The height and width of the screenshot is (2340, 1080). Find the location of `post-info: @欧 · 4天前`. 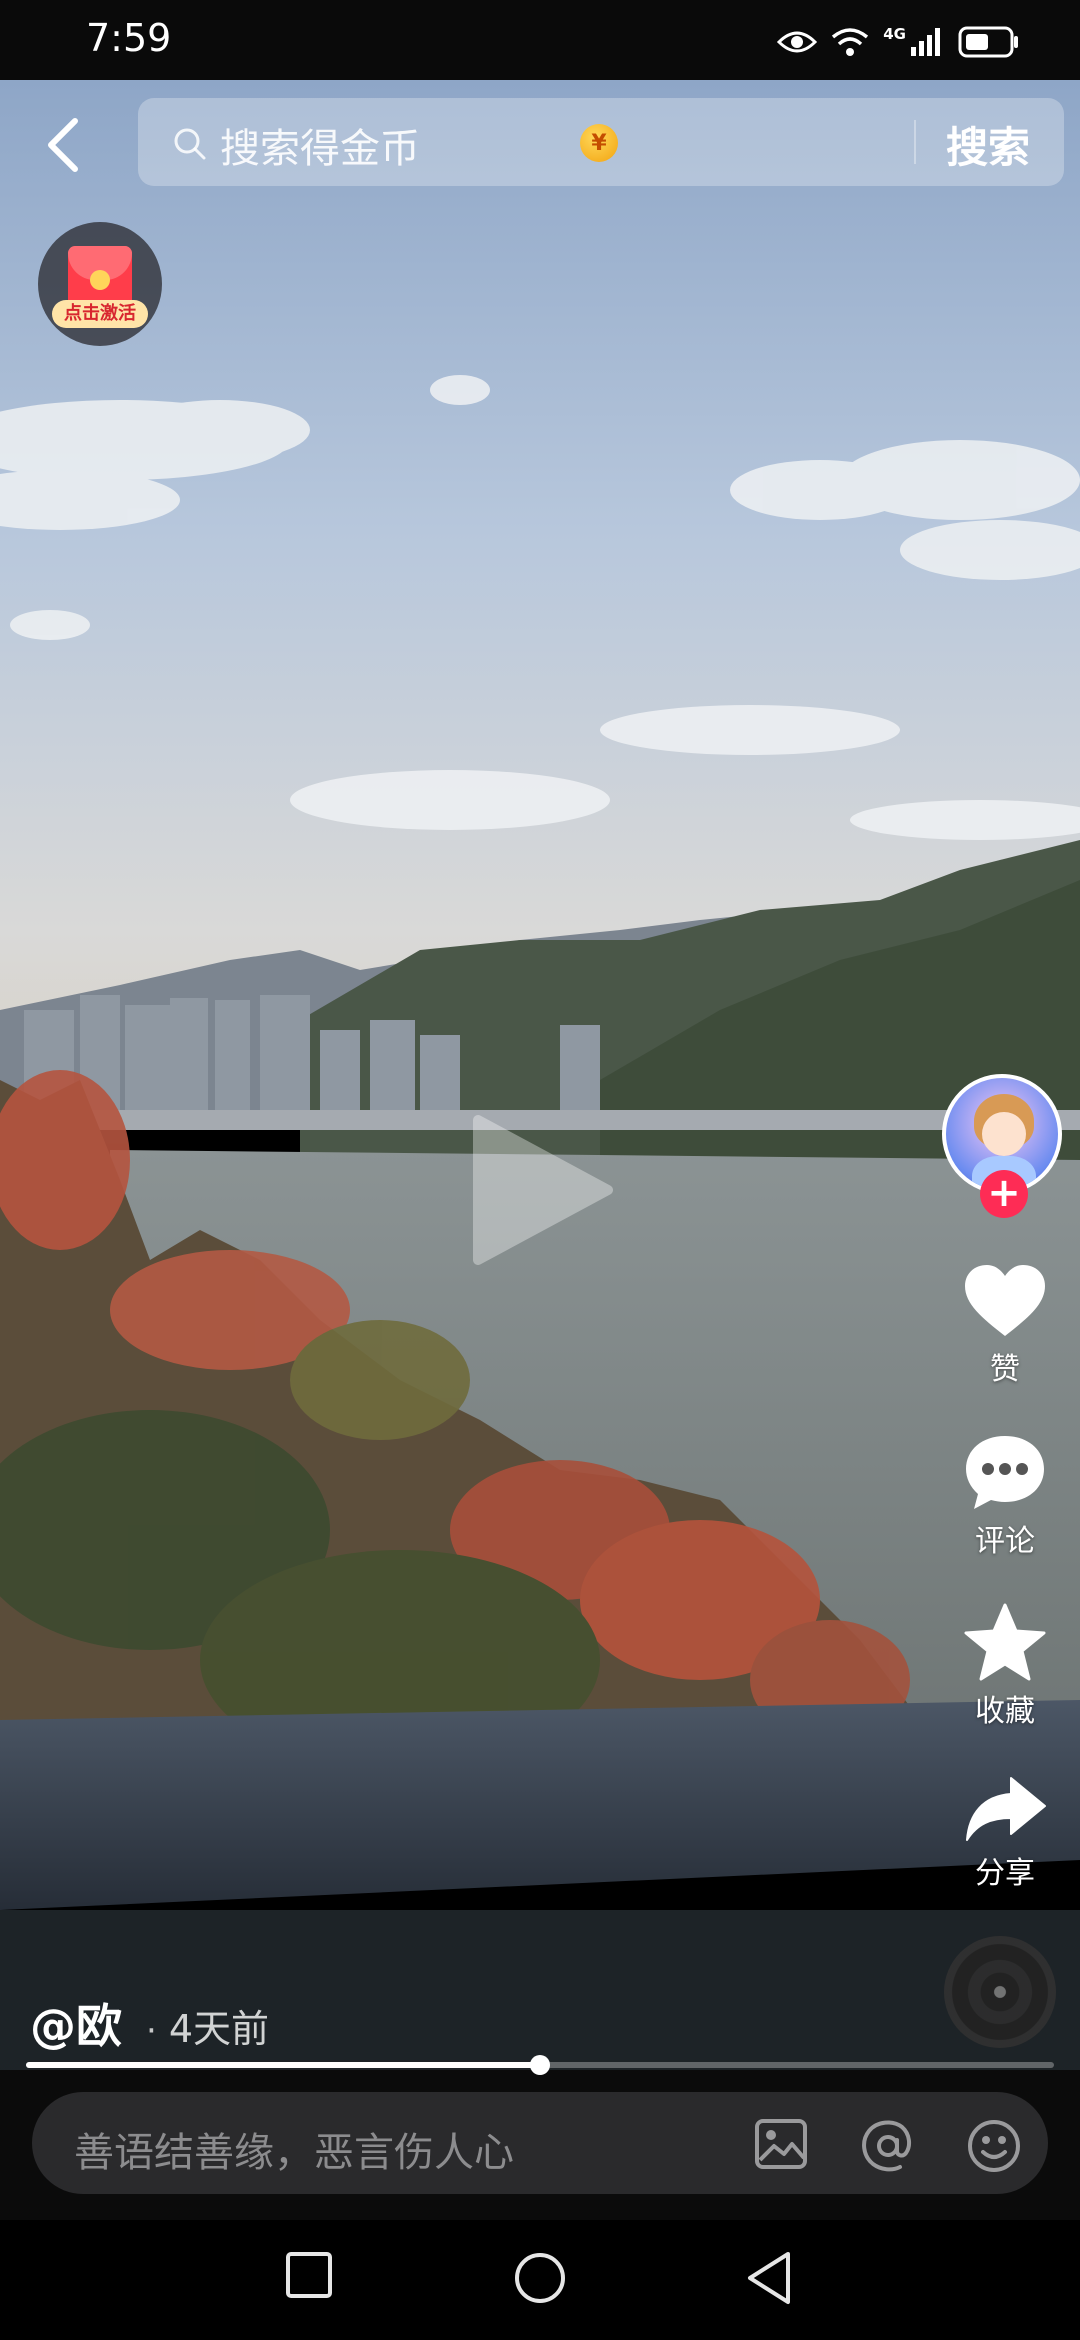

post-info: @欧 · 4天前 is located at coordinates (149, 2023).